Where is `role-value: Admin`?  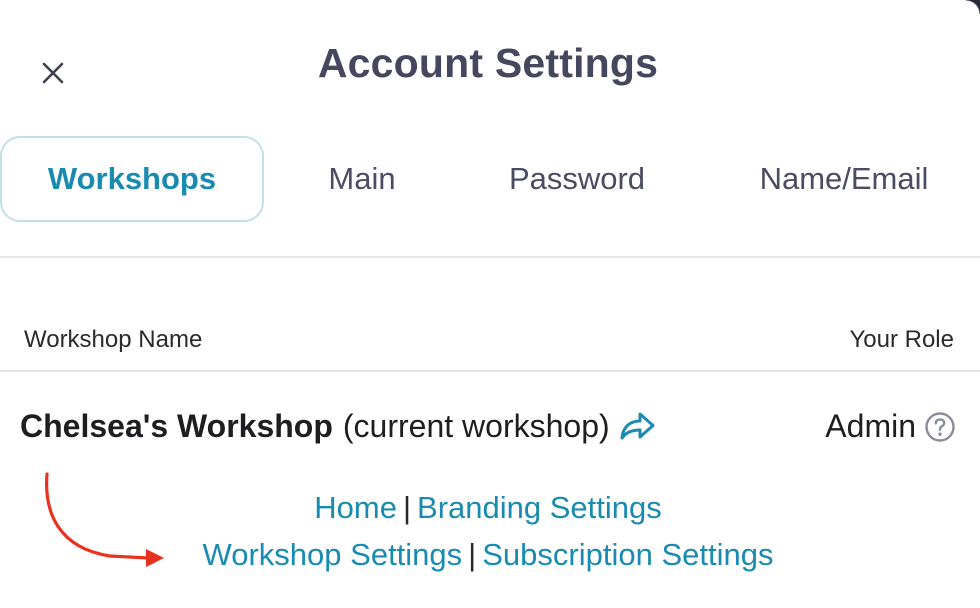
role-value: Admin is located at coordinates (870, 426).